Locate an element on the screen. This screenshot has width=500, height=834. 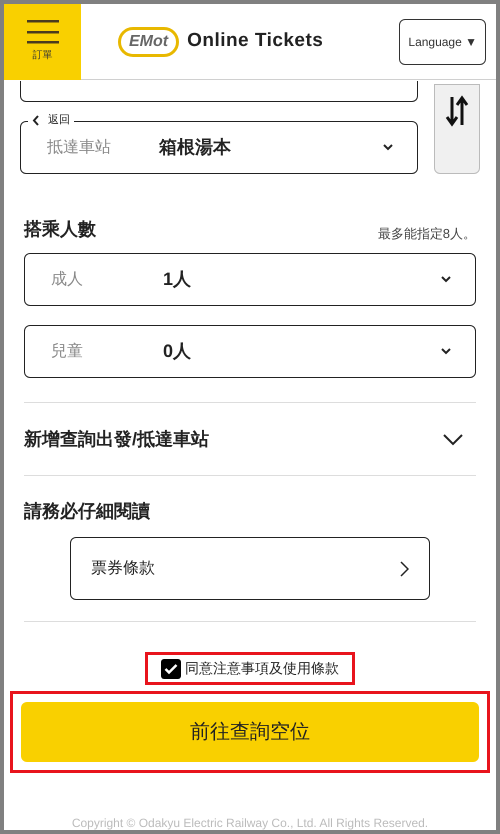
back-link: 返回 is located at coordinates (51, 120).